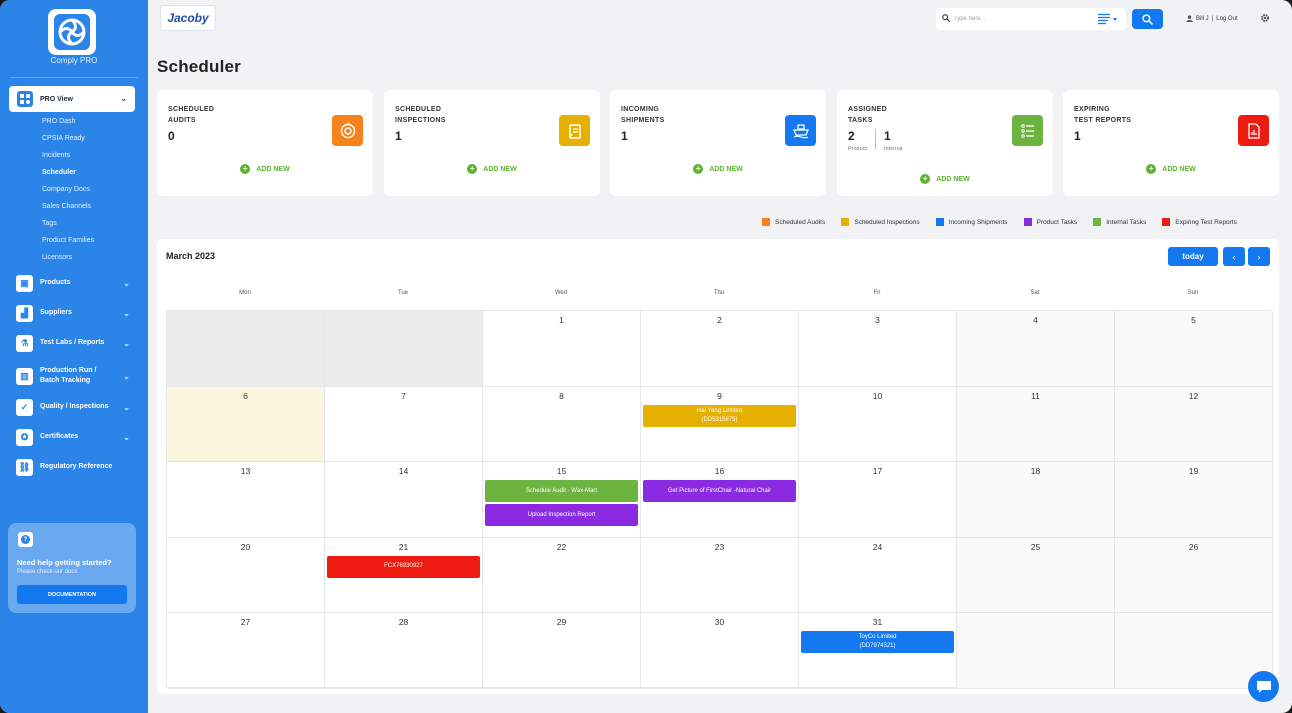 This screenshot has width=1292, height=713. What do you see at coordinates (1194, 500) in the screenshot?
I see `calendar-day-cell: 19` at bounding box center [1194, 500].